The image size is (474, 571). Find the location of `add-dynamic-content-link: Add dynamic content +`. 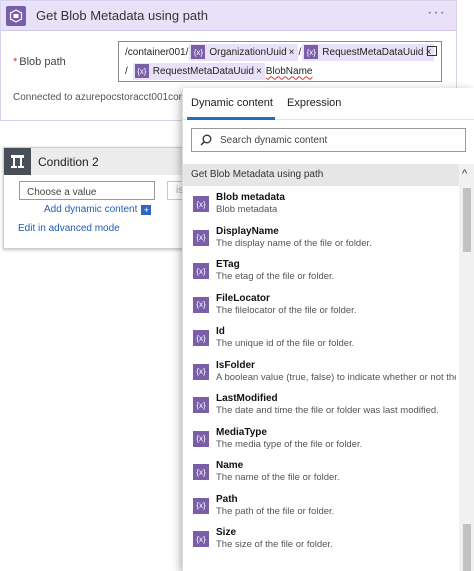

add-dynamic-content-link: Add dynamic content + is located at coordinates (98, 209).